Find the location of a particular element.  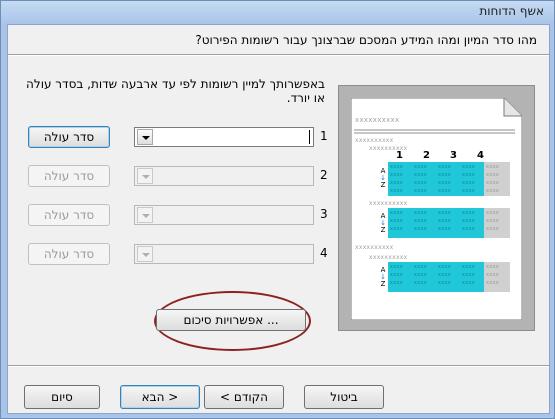

sort-row-2-number: 2 is located at coordinates (324, 175).